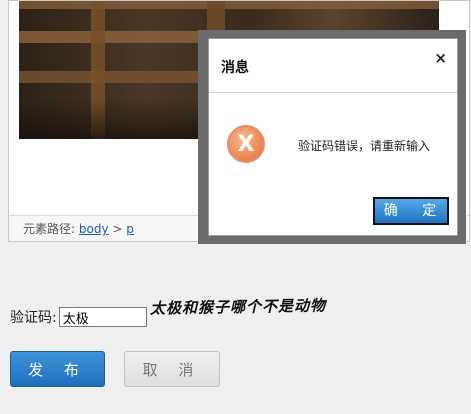 The height and width of the screenshot is (414, 471). Describe the element at coordinates (172, 369) in the screenshot. I see `cancel-button: 取 消` at that location.